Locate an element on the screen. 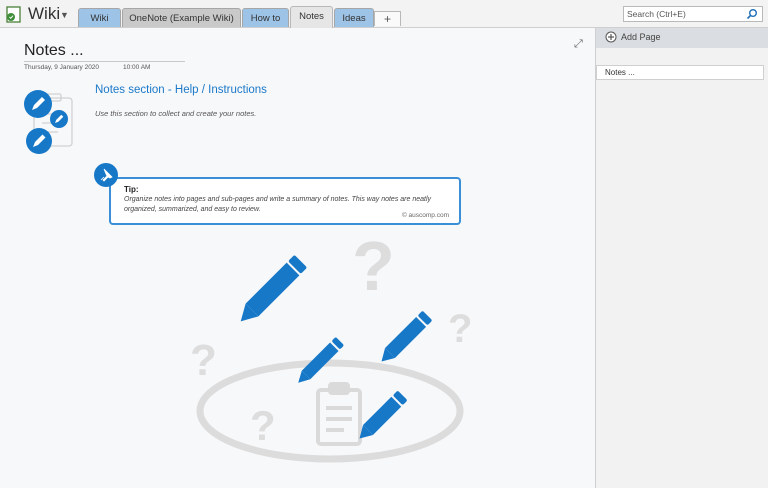 This screenshot has width=768, height=488. tab-how-to: How to is located at coordinates (265, 17).